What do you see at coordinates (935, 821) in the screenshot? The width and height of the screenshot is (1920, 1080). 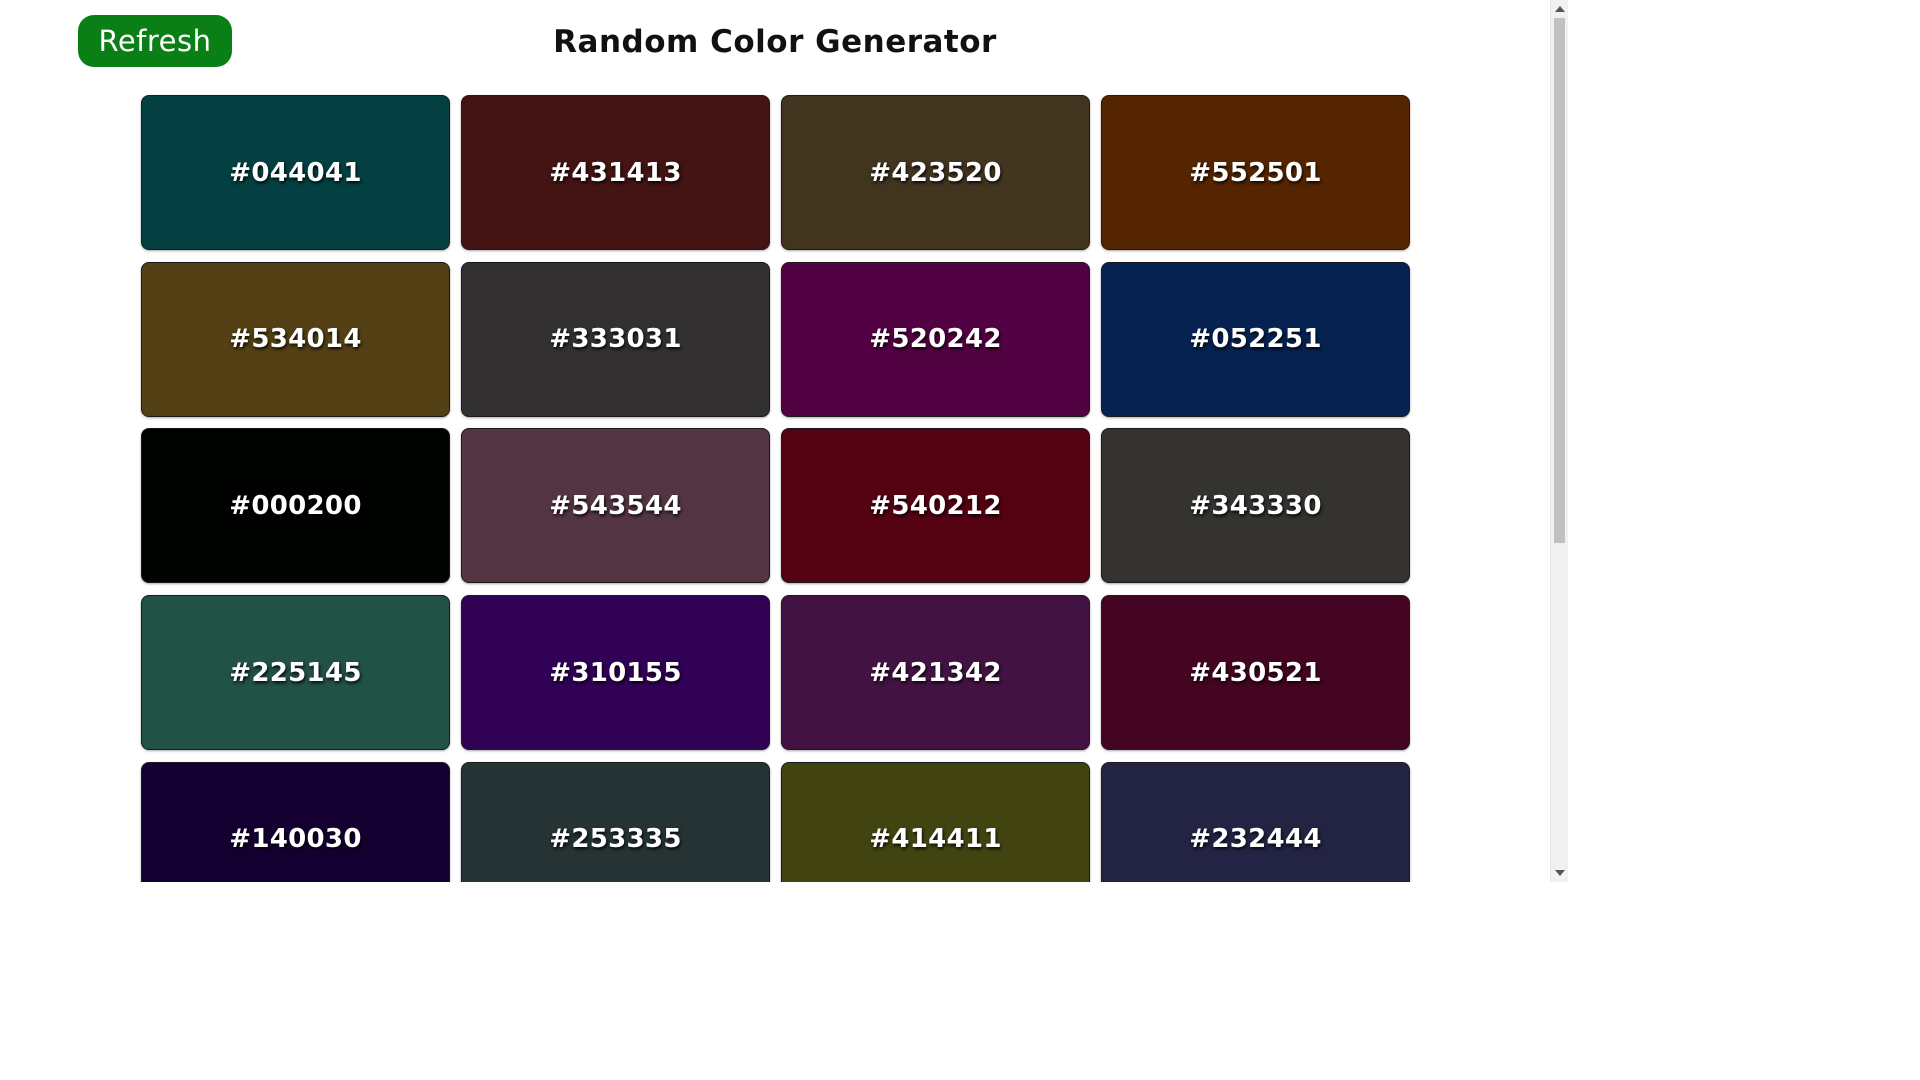 I see `color-swatch: #414411` at bounding box center [935, 821].